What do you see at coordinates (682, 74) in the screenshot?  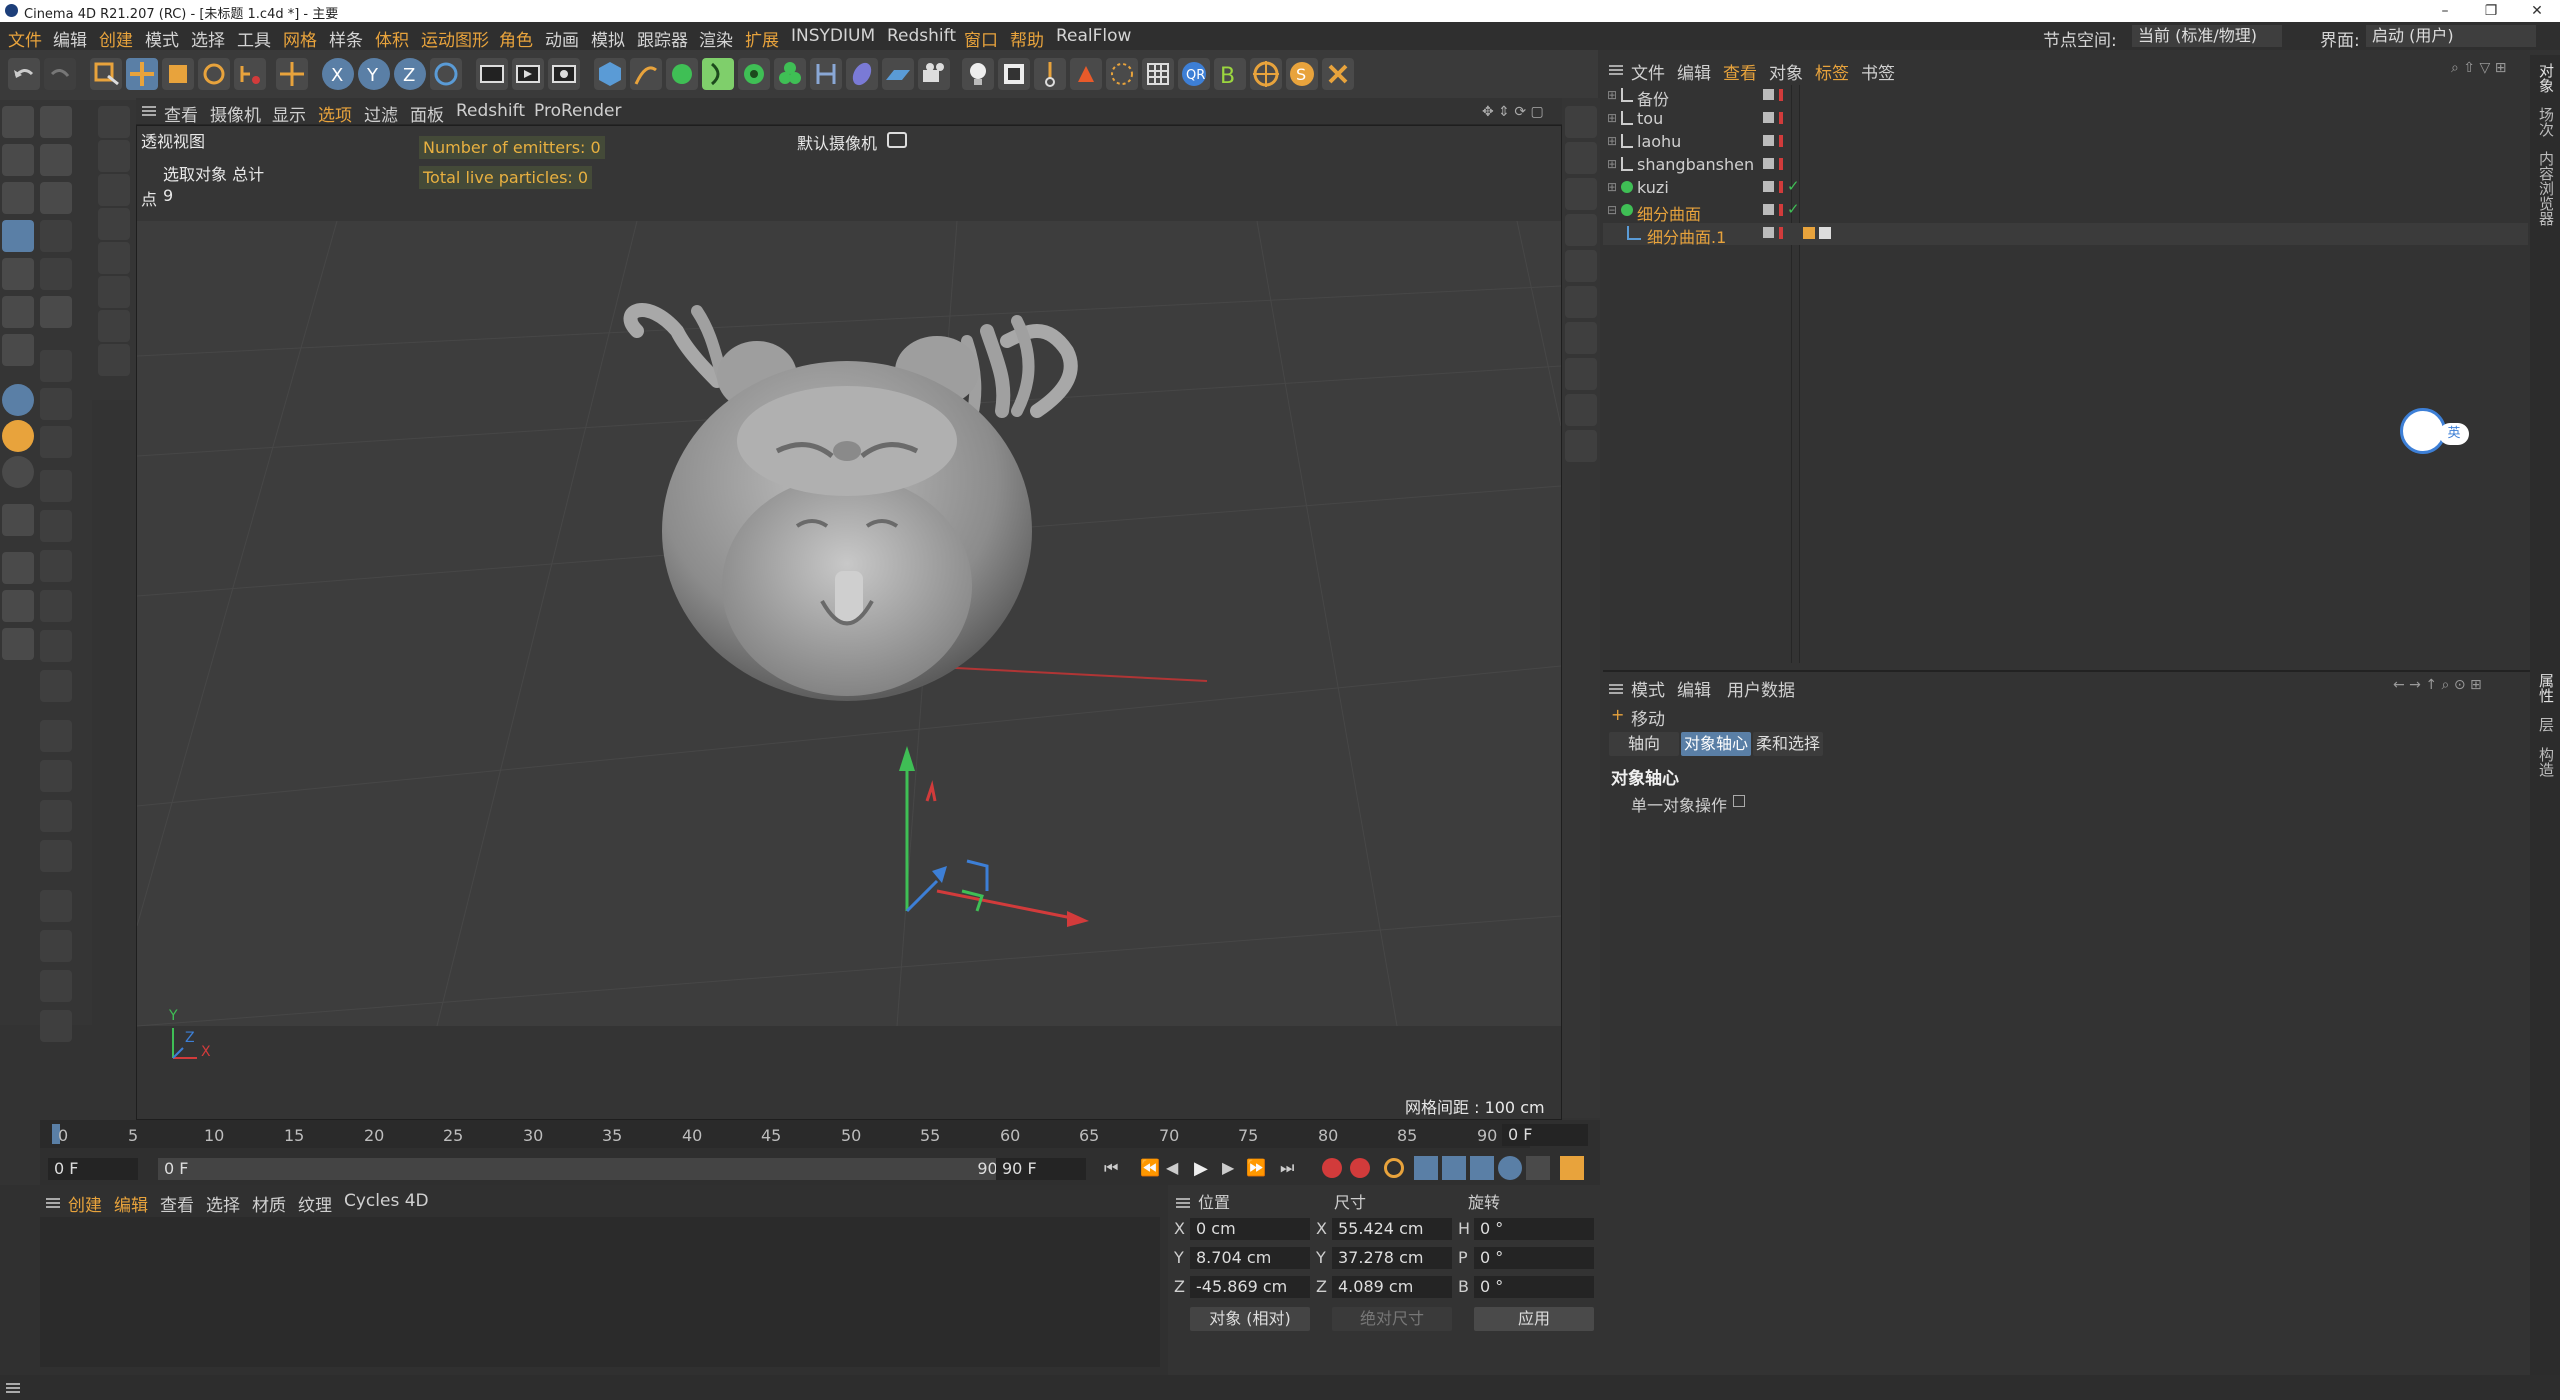 I see `subdivision-generator-icon` at bounding box center [682, 74].